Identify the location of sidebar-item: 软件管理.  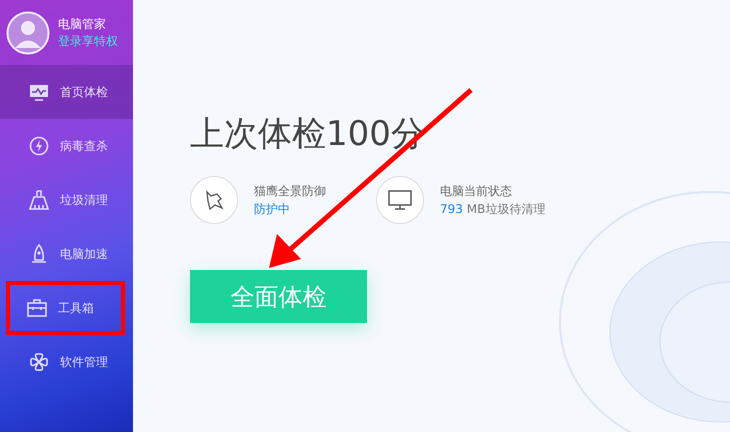
(66, 362).